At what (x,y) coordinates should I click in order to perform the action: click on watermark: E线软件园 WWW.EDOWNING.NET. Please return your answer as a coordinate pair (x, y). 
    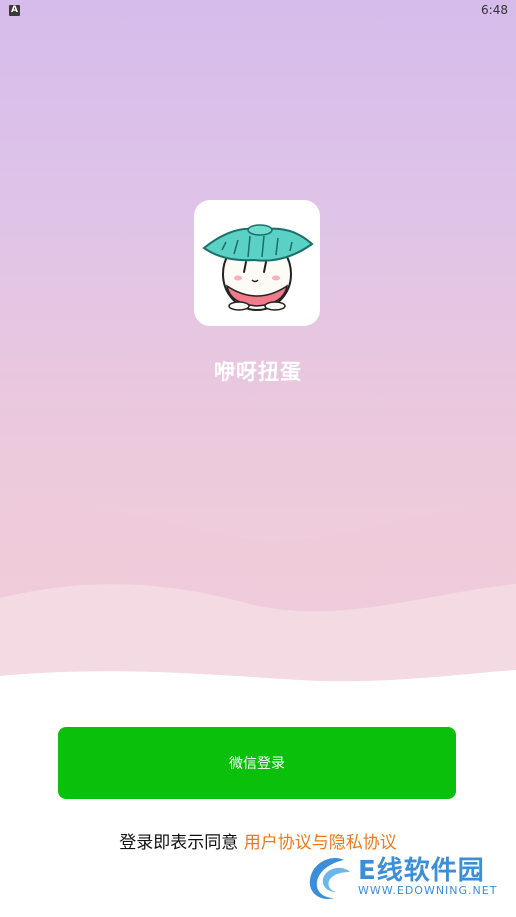
    Looking at the image, I should click on (405, 878).